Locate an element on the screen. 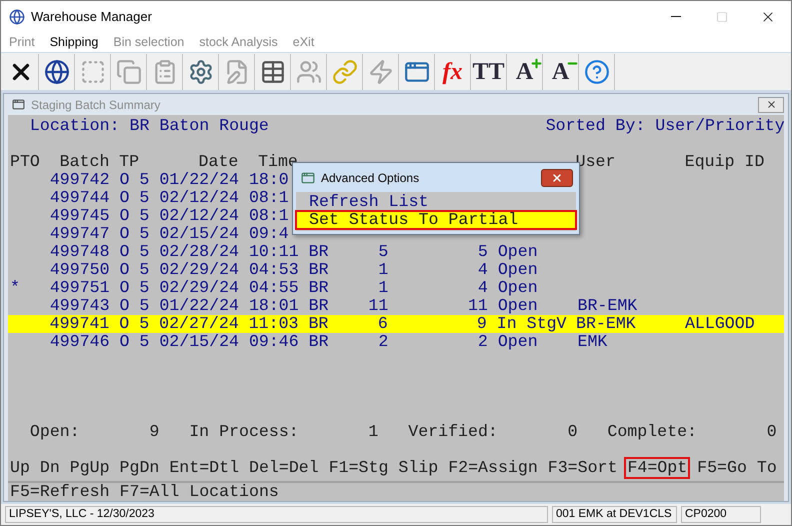  glyph-icon-text: fx is located at coordinates (452, 72).